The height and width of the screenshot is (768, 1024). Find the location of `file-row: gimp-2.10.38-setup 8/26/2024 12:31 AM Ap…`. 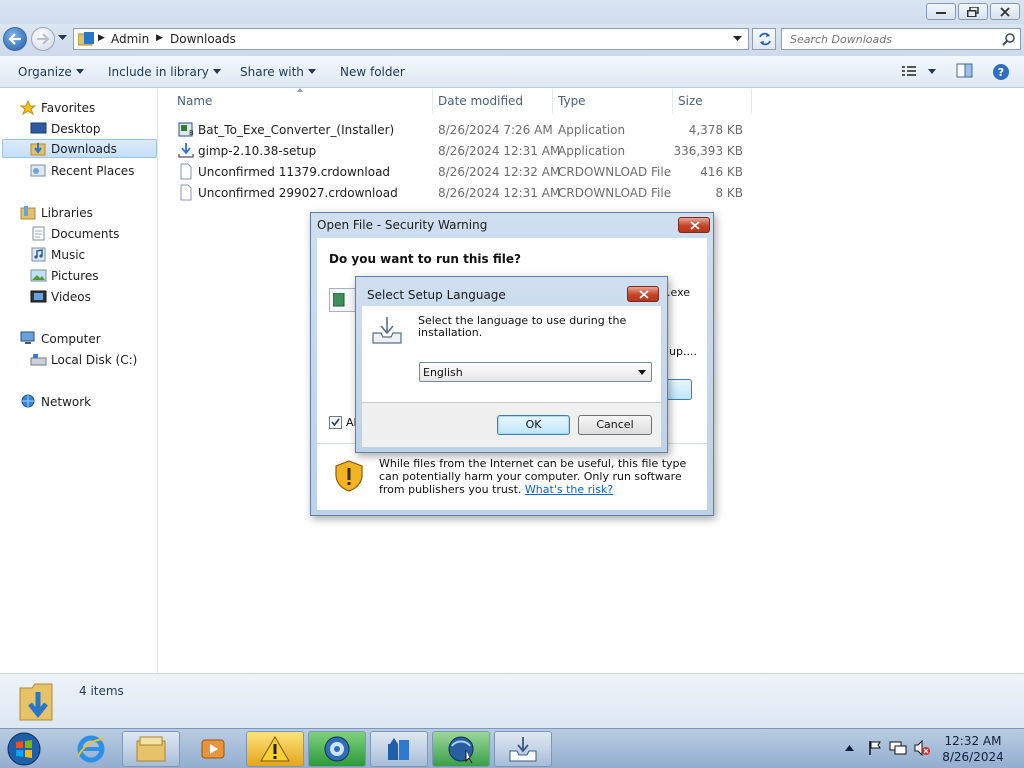

file-row: gimp-2.10.38-setup 8/26/2024 12:31 AM Ap… is located at coordinates (463, 150).